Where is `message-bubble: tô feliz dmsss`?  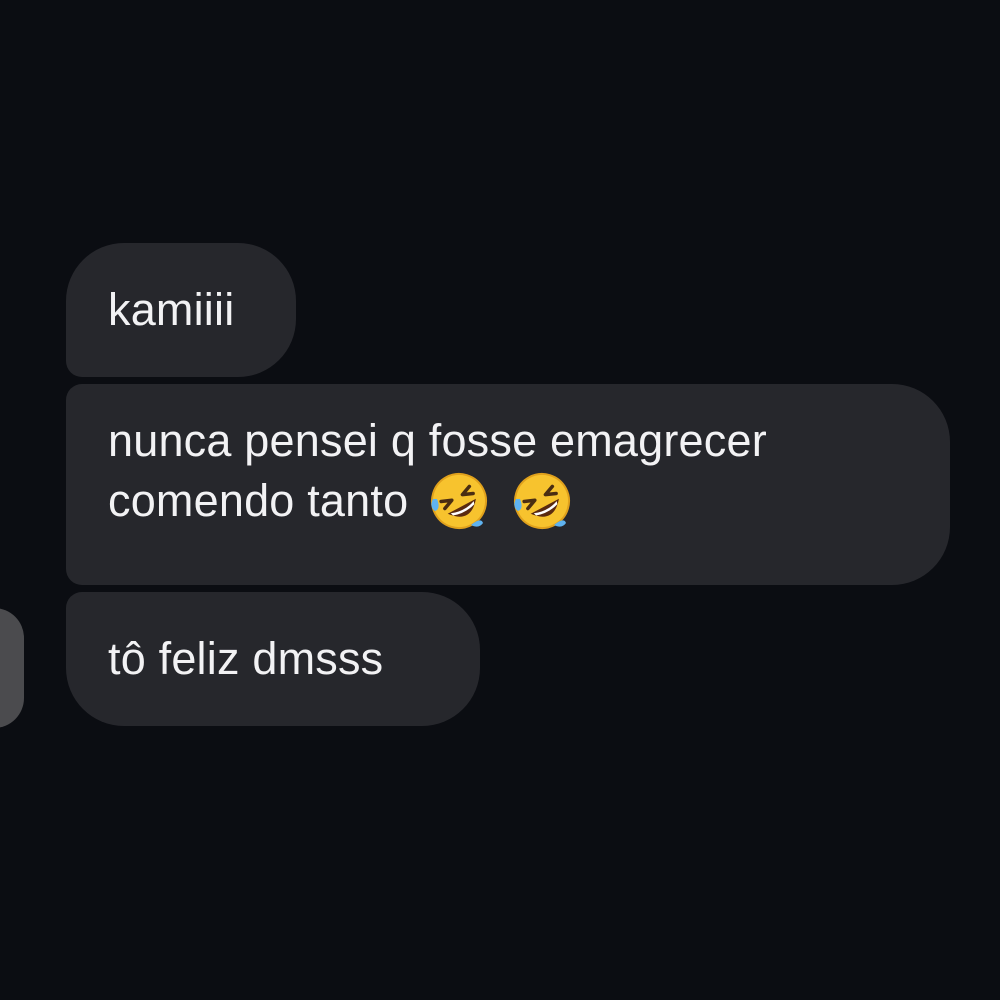
message-bubble: tô feliz dmsss is located at coordinates (273, 659).